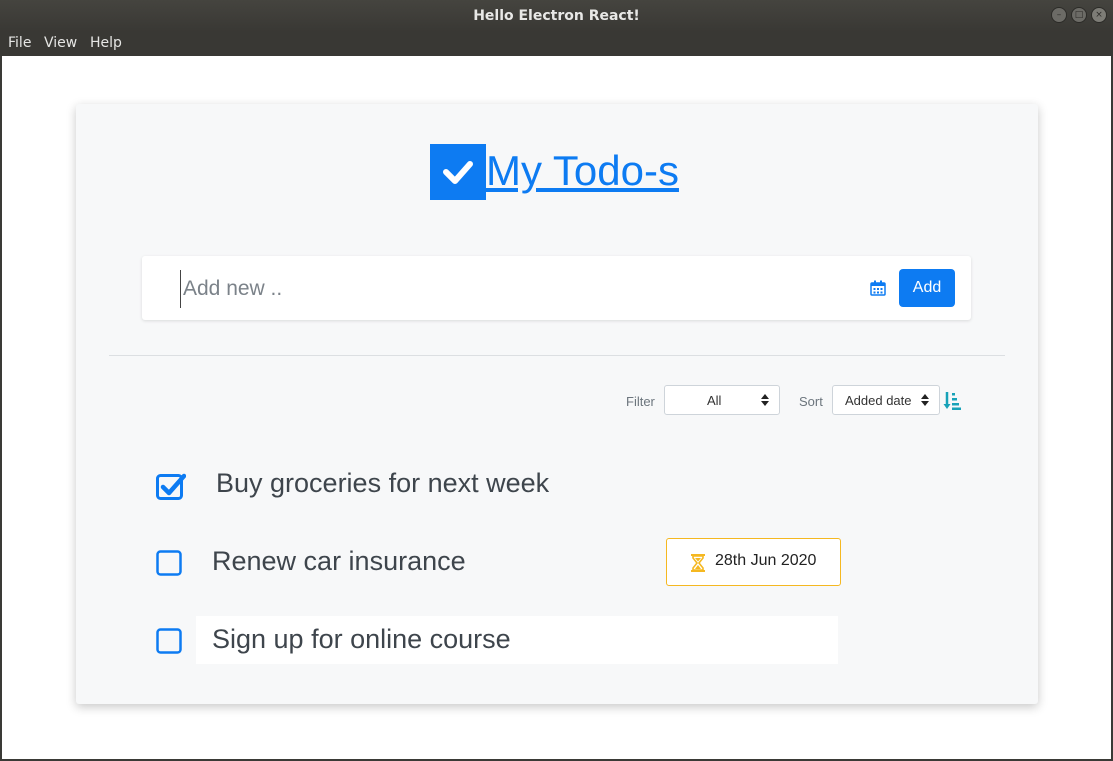 This screenshot has height=761, width=1113. Describe the element at coordinates (698, 563) in the screenshot. I see `hourglass-icon` at that location.